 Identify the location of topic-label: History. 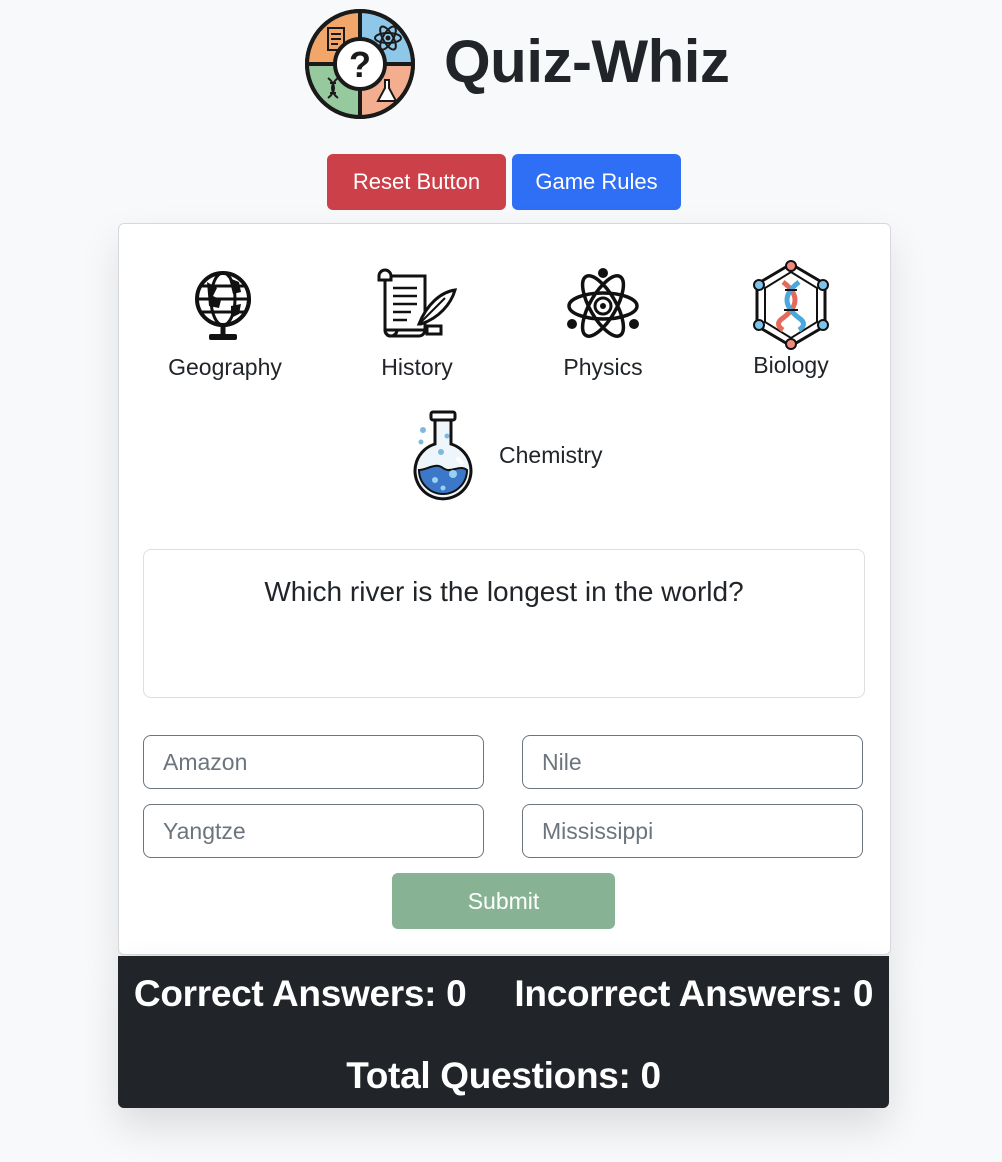
(417, 367).